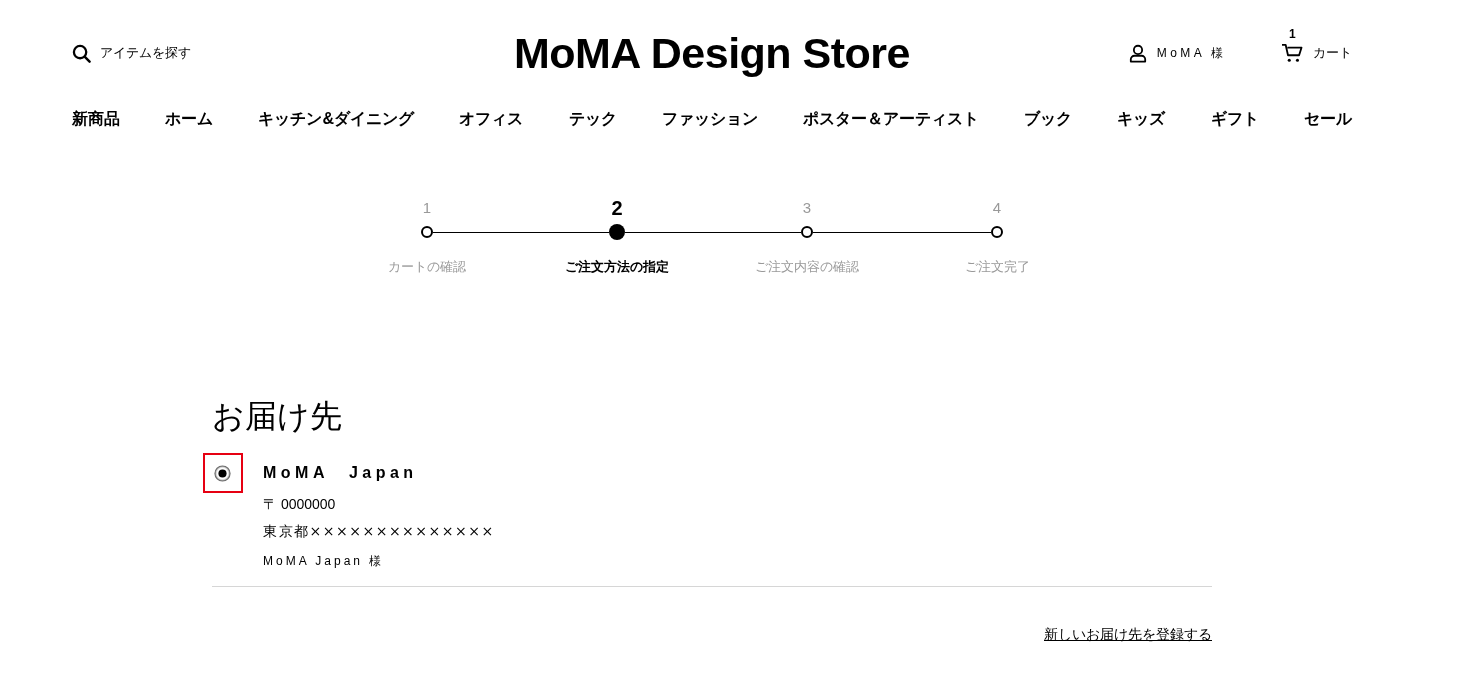  I want to click on nav-link: テック, so click(592, 119).